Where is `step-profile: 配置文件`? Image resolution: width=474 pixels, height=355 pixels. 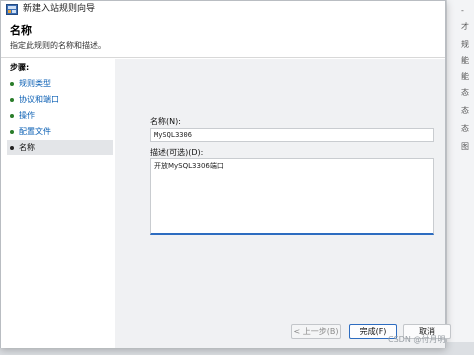
step-profile: 配置文件 is located at coordinates (60, 131).